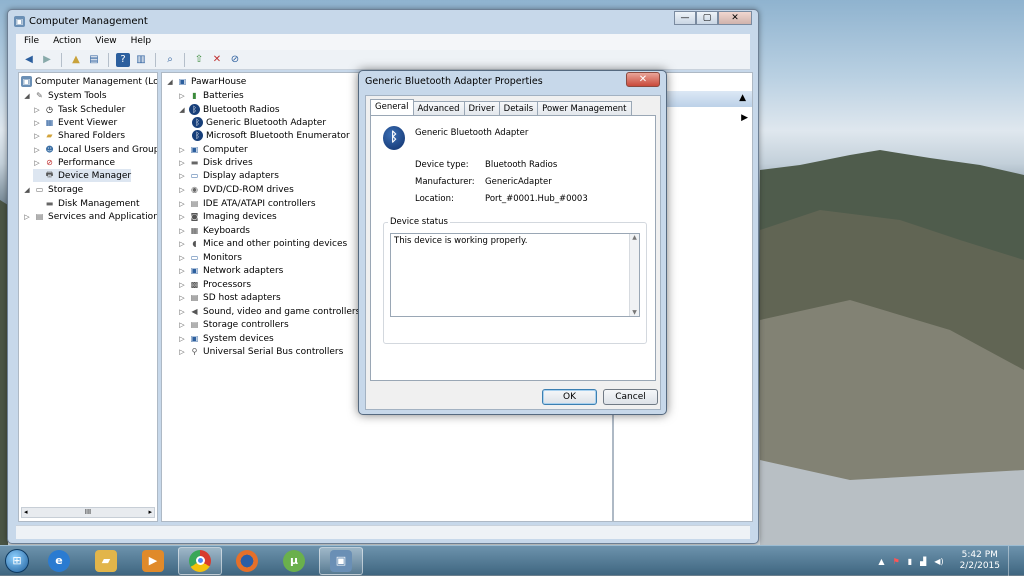 The image size is (1024, 576). I want to click on update-driver-icon: ⇧, so click(199, 60).